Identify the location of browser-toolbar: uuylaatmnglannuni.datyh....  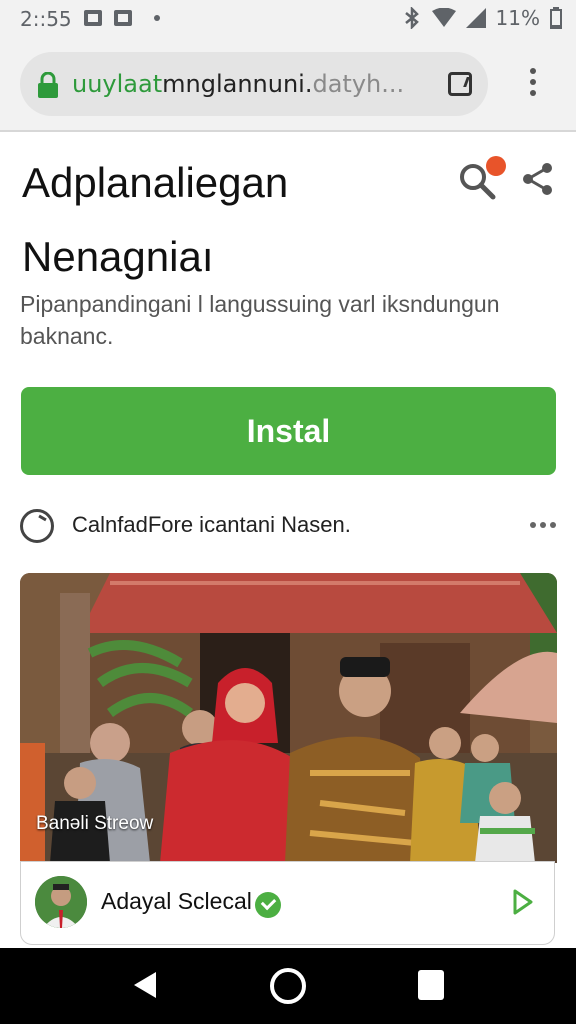
(288, 85).